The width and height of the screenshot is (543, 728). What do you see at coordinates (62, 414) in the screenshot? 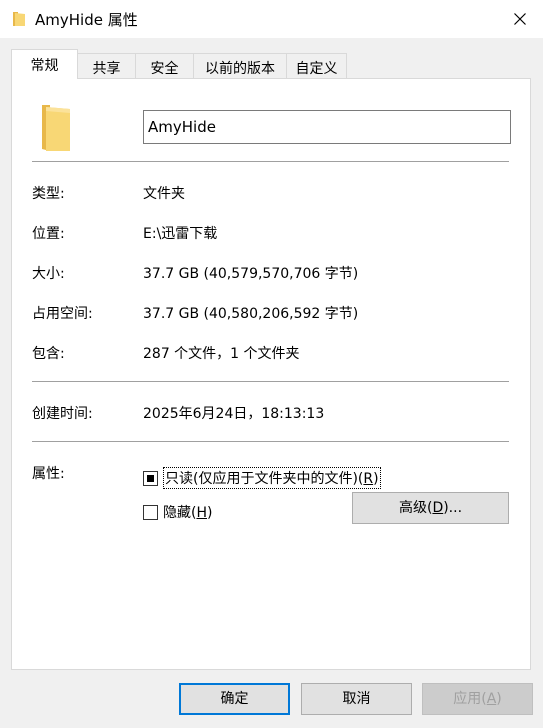
I see `created-label: 创建时间:` at bounding box center [62, 414].